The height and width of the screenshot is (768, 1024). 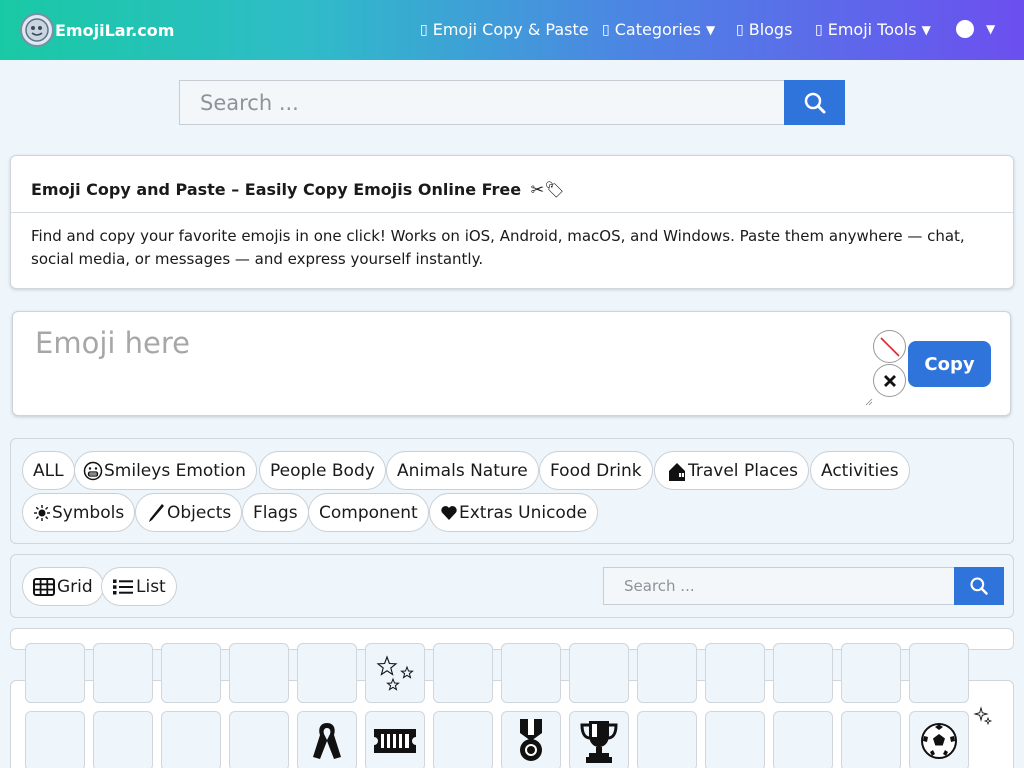 I want to click on medal-icon, so click(x=531, y=740).